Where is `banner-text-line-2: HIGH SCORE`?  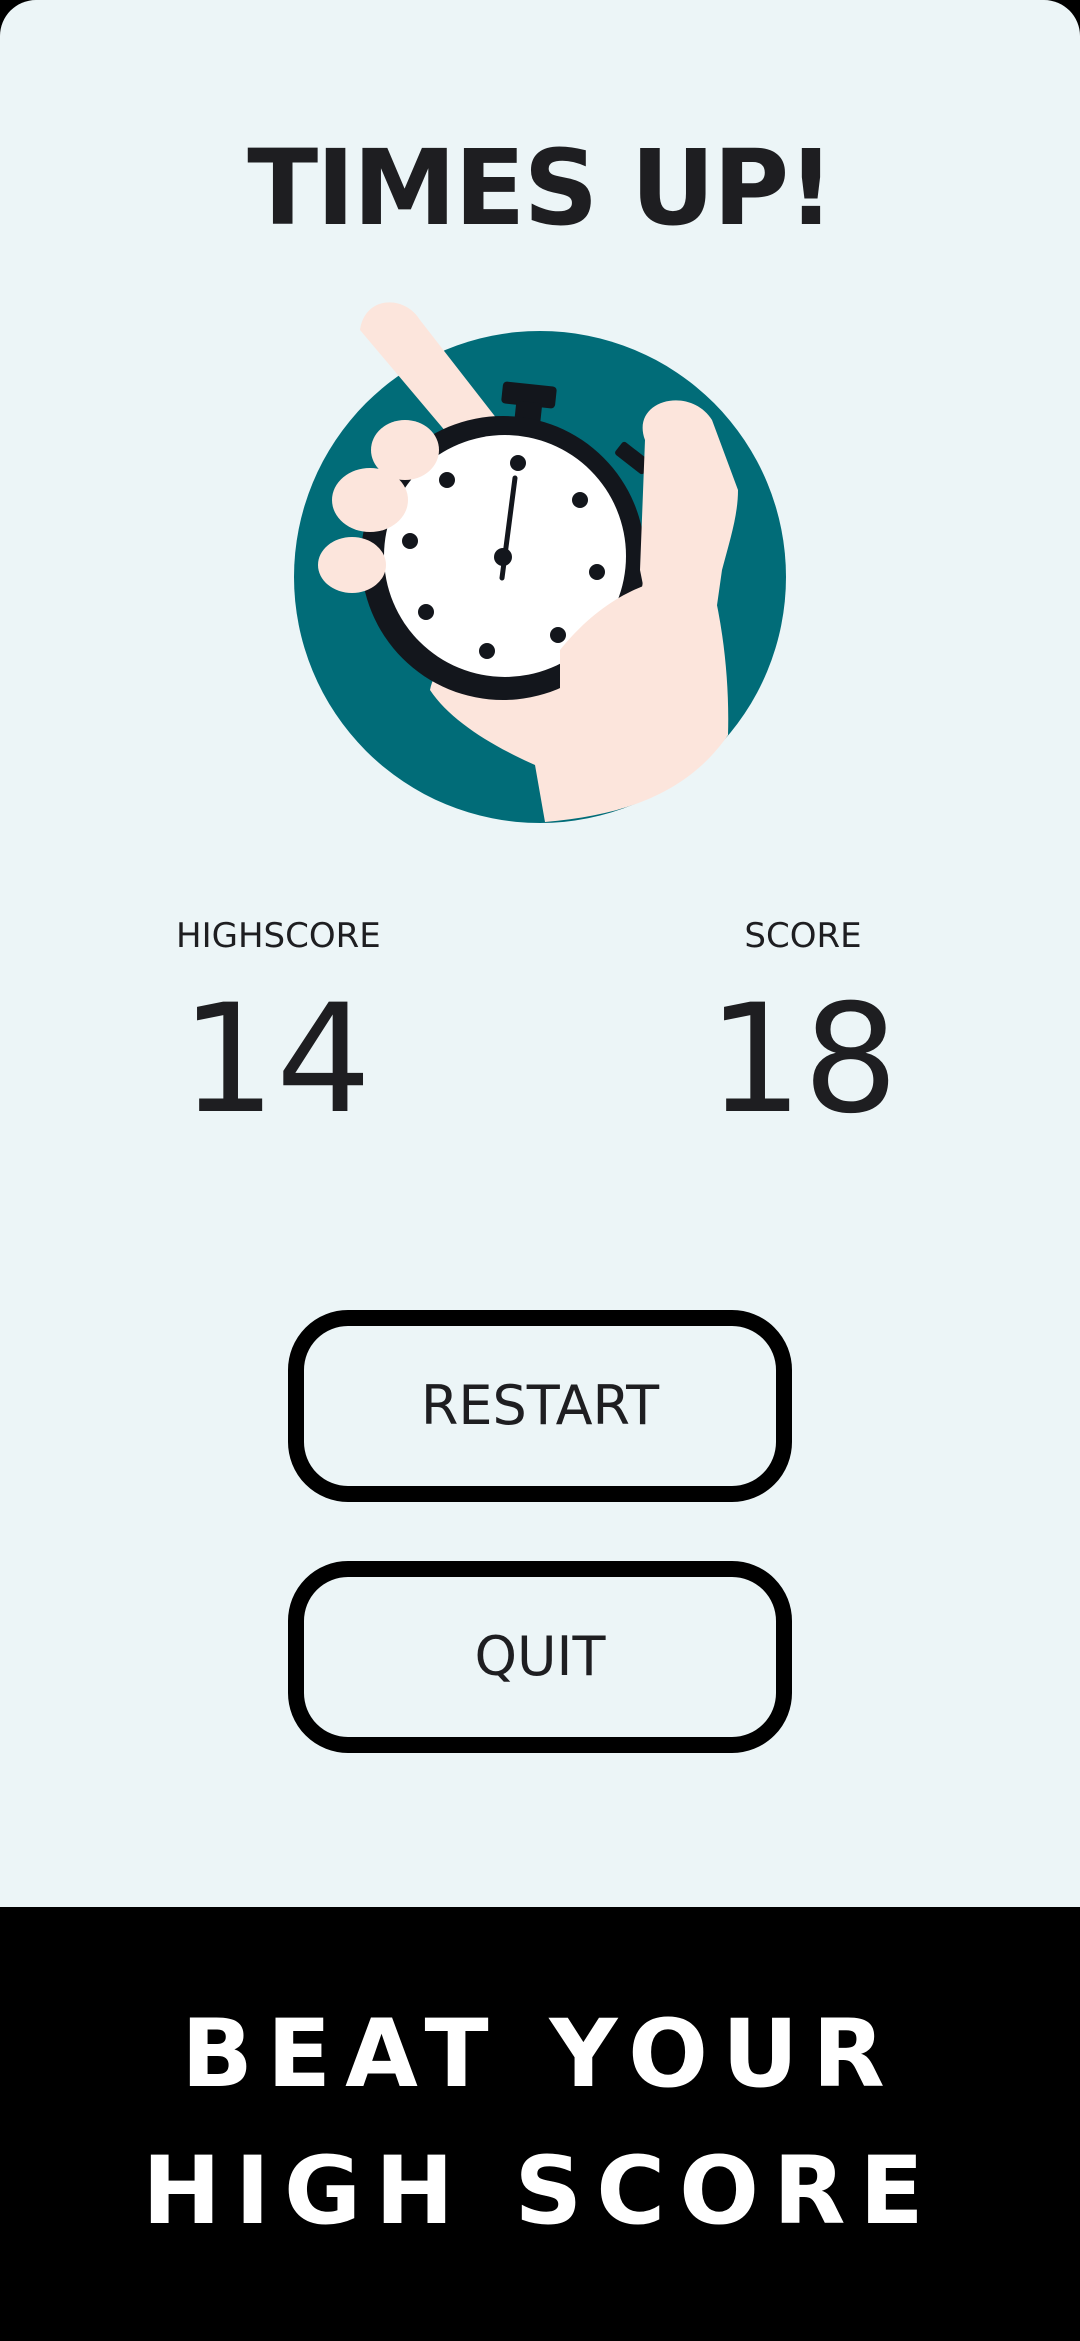 banner-text-line-2: HIGH SCORE is located at coordinates (540, 2191).